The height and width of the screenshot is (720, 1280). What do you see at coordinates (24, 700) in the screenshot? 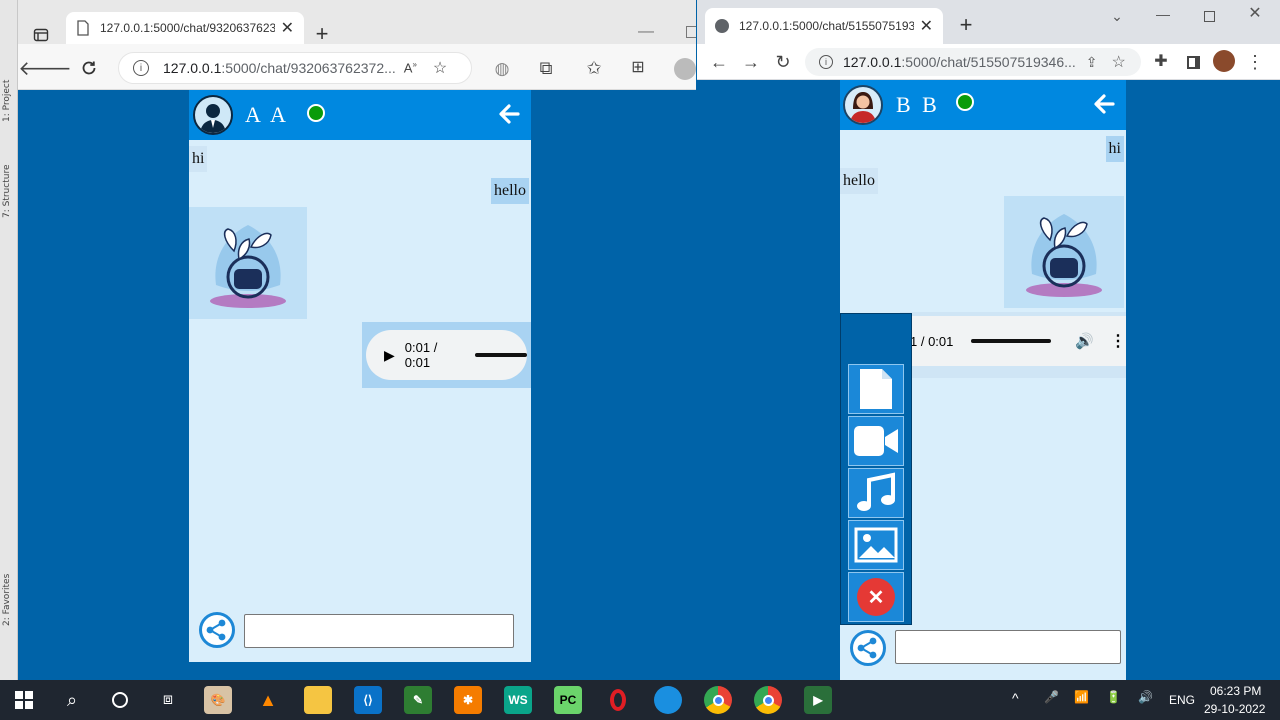
I see `start-icon` at bounding box center [24, 700].